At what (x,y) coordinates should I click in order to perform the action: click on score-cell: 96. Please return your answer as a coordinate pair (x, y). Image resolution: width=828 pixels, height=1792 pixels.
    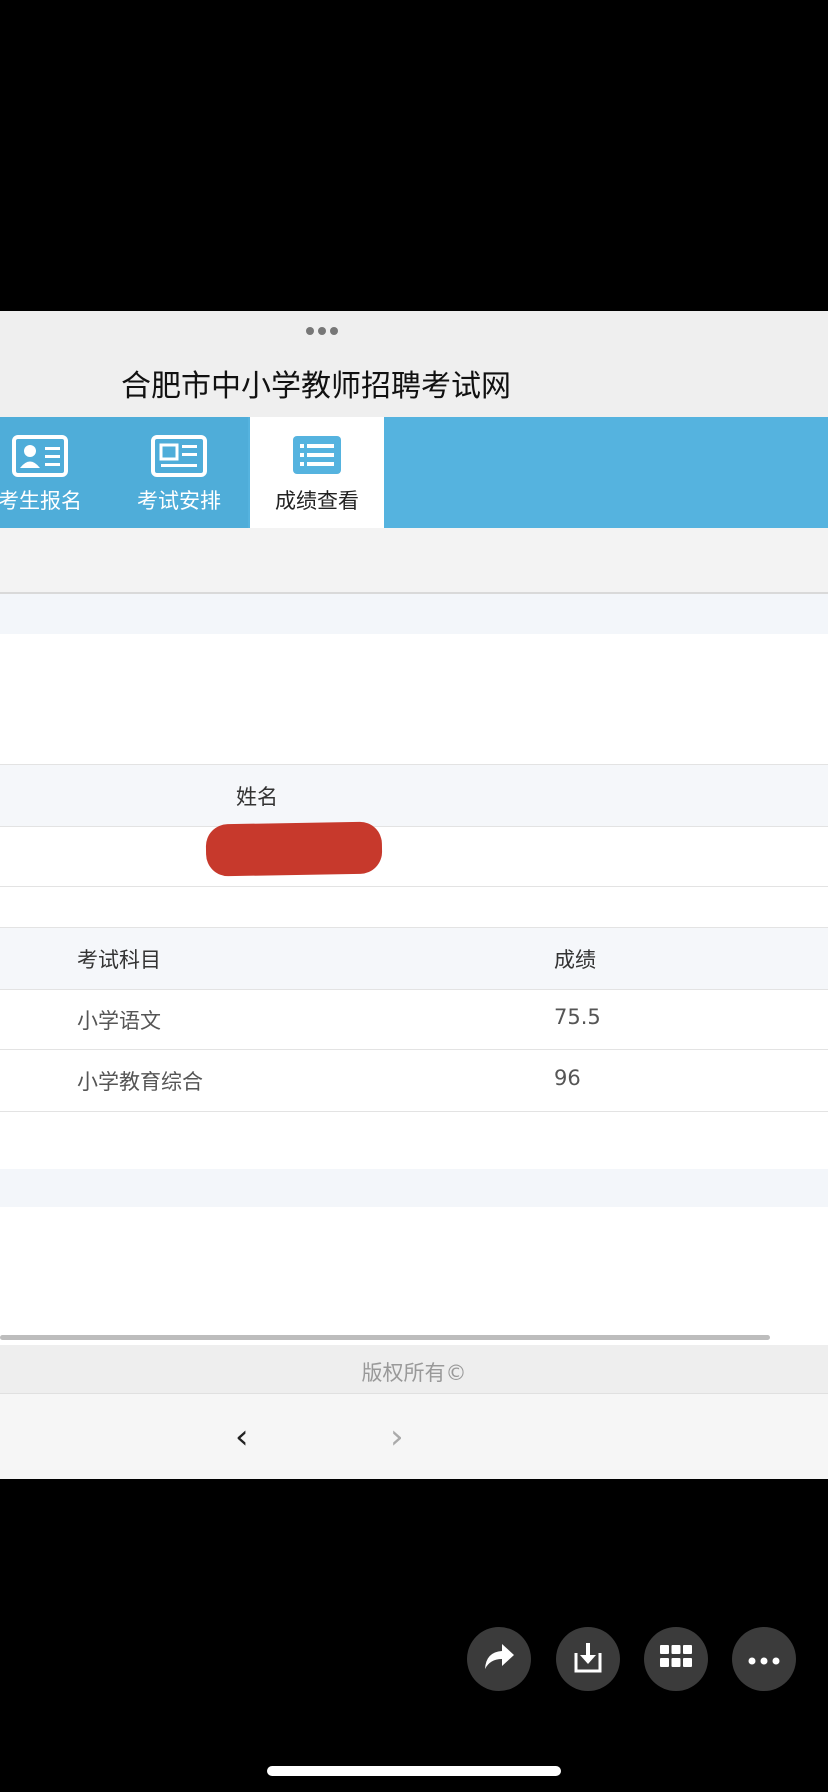
    Looking at the image, I should click on (567, 1078).